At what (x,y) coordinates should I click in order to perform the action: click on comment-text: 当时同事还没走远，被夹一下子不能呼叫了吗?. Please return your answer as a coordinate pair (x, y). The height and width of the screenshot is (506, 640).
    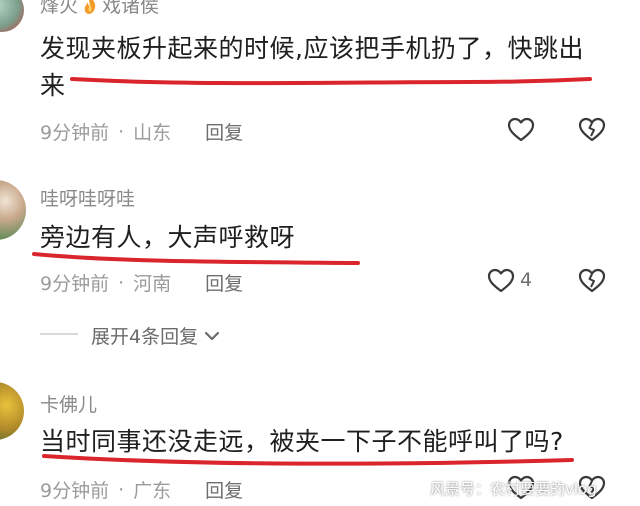
    Looking at the image, I should click on (302, 441).